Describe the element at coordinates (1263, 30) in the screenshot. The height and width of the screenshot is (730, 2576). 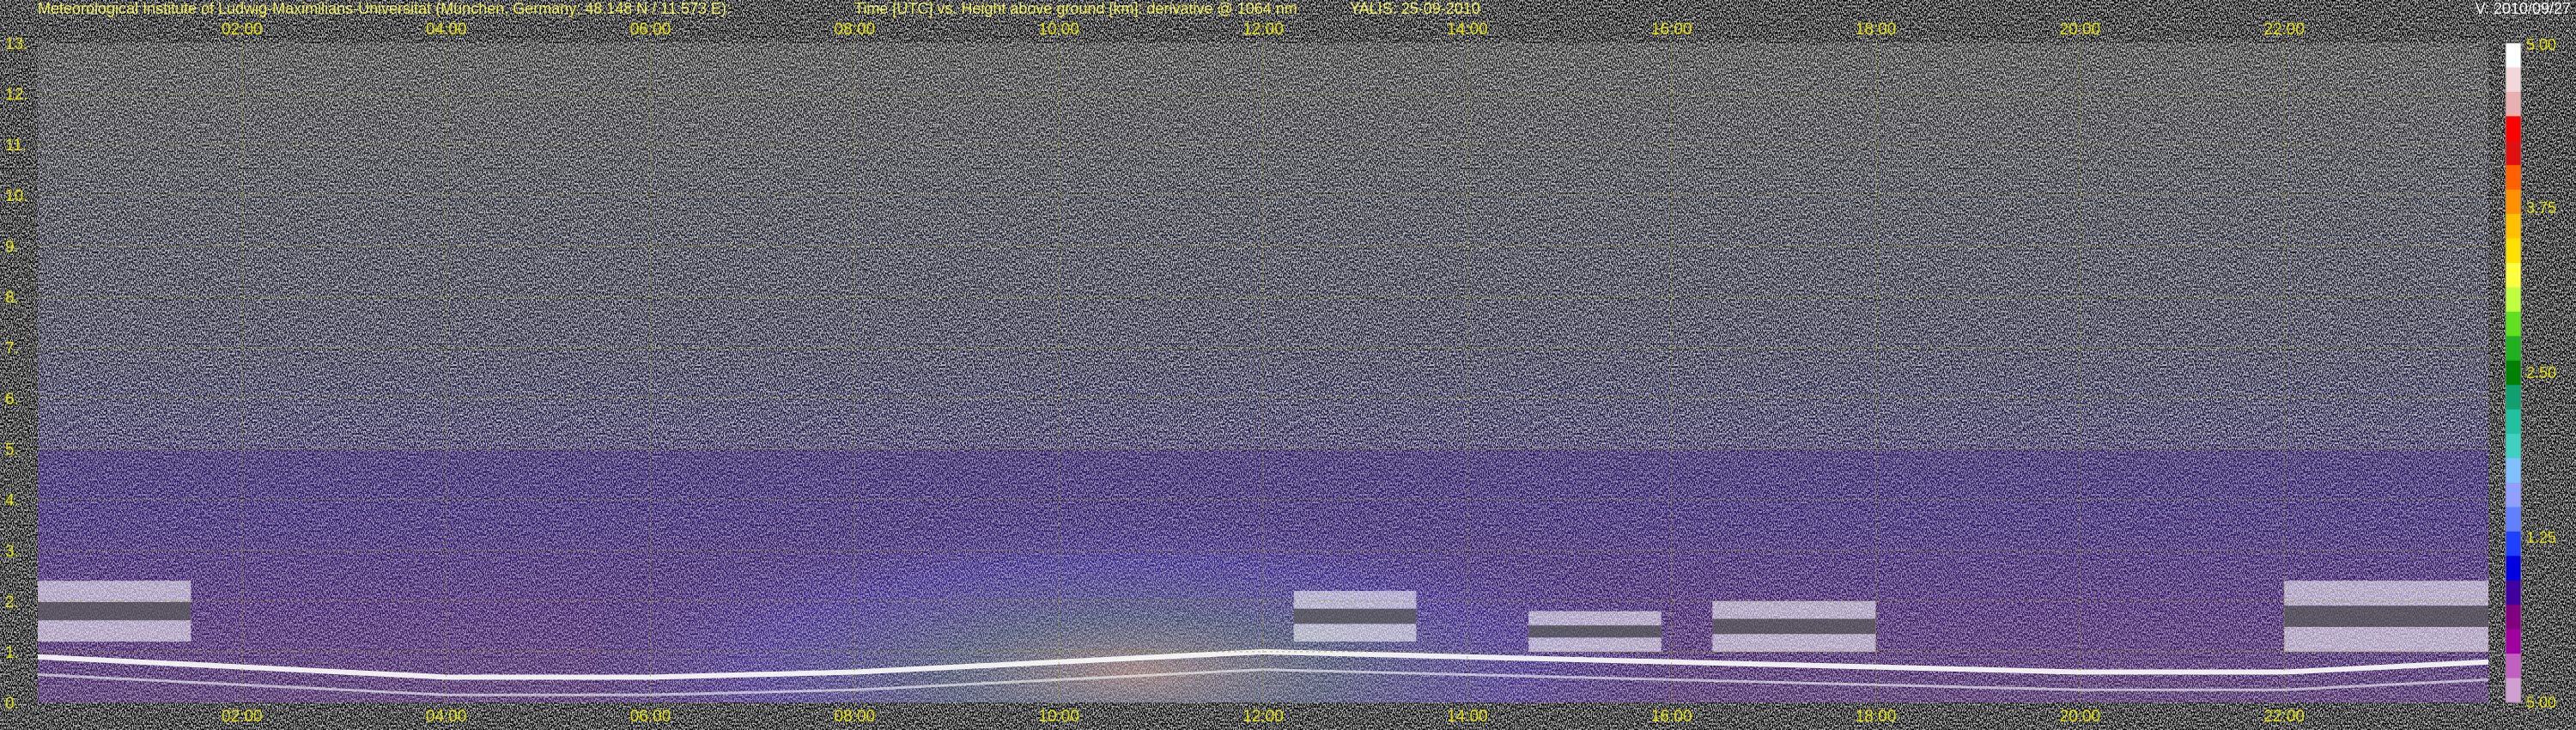
I see `x-tick-label-top: 12:00` at that location.